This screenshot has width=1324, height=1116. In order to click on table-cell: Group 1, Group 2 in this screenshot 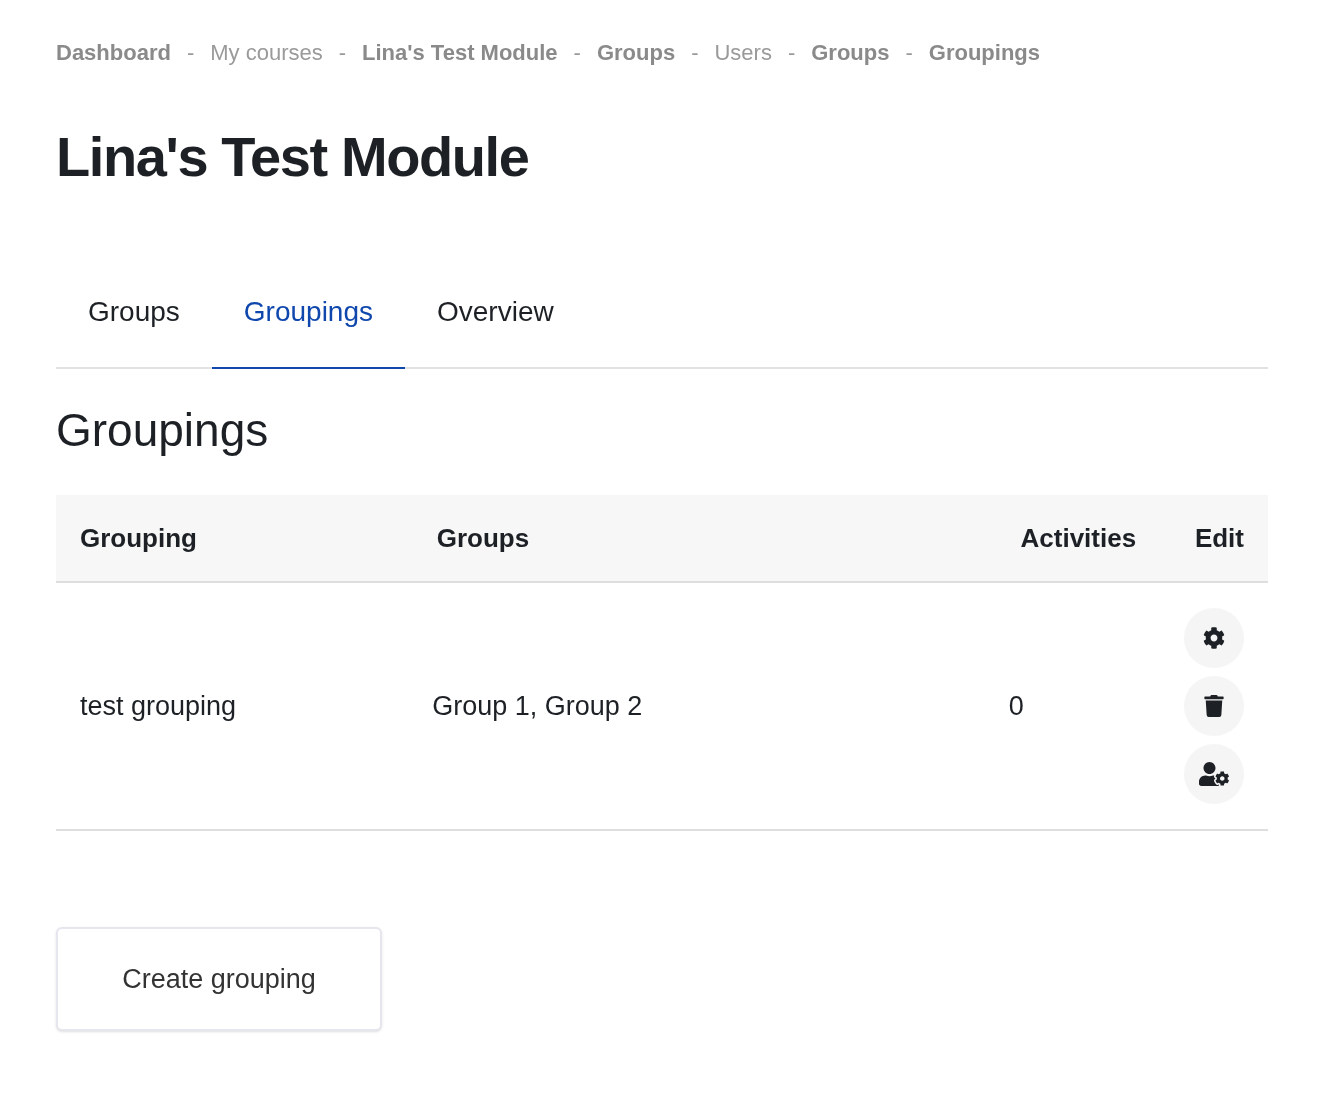, I will do `click(537, 705)`.